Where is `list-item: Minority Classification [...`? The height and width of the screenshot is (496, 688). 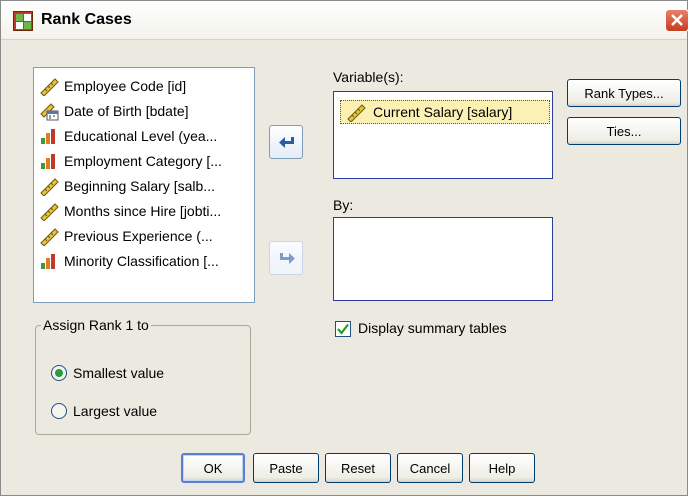 list-item: Minority Classification [... is located at coordinates (128, 261).